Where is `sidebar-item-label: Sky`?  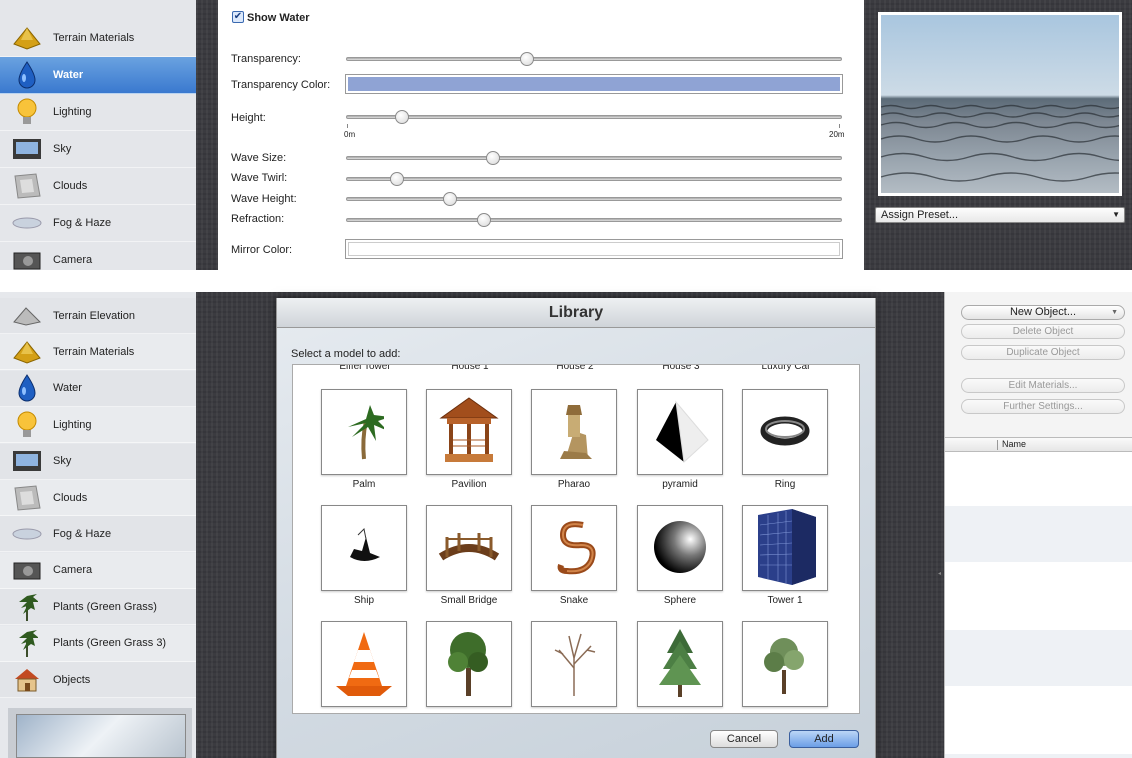 sidebar-item-label: Sky is located at coordinates (62, 149).